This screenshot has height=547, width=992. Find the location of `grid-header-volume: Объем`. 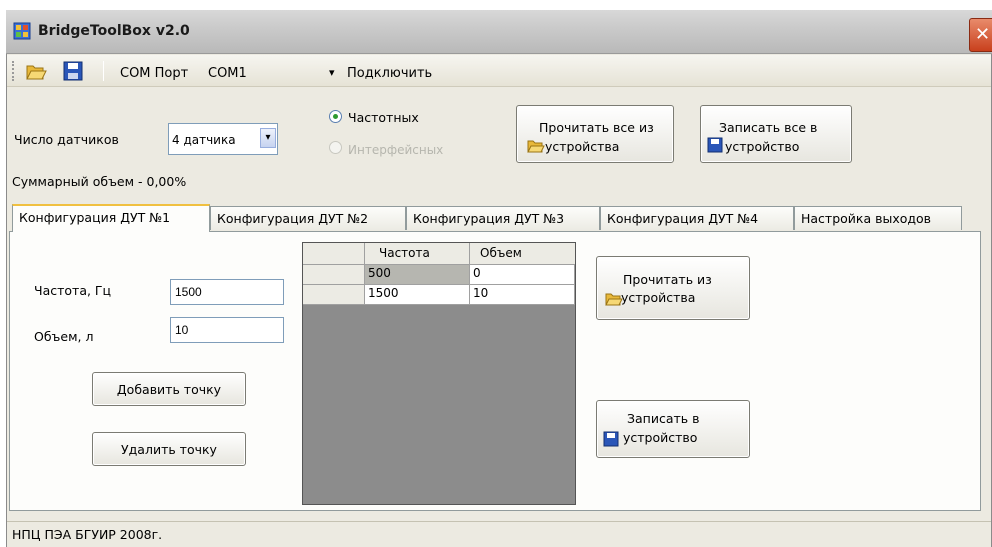

grid-header-volume: Объем is located at coordinates (522, 254).